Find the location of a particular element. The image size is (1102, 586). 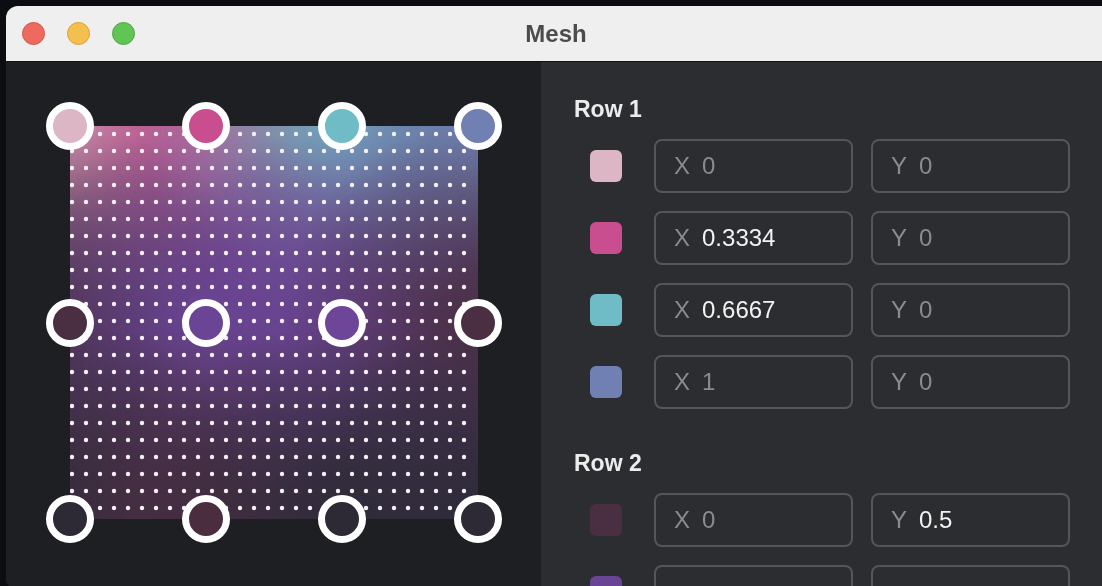

coordinate-field: Y 0.5 is located at coordinates (970, 520).